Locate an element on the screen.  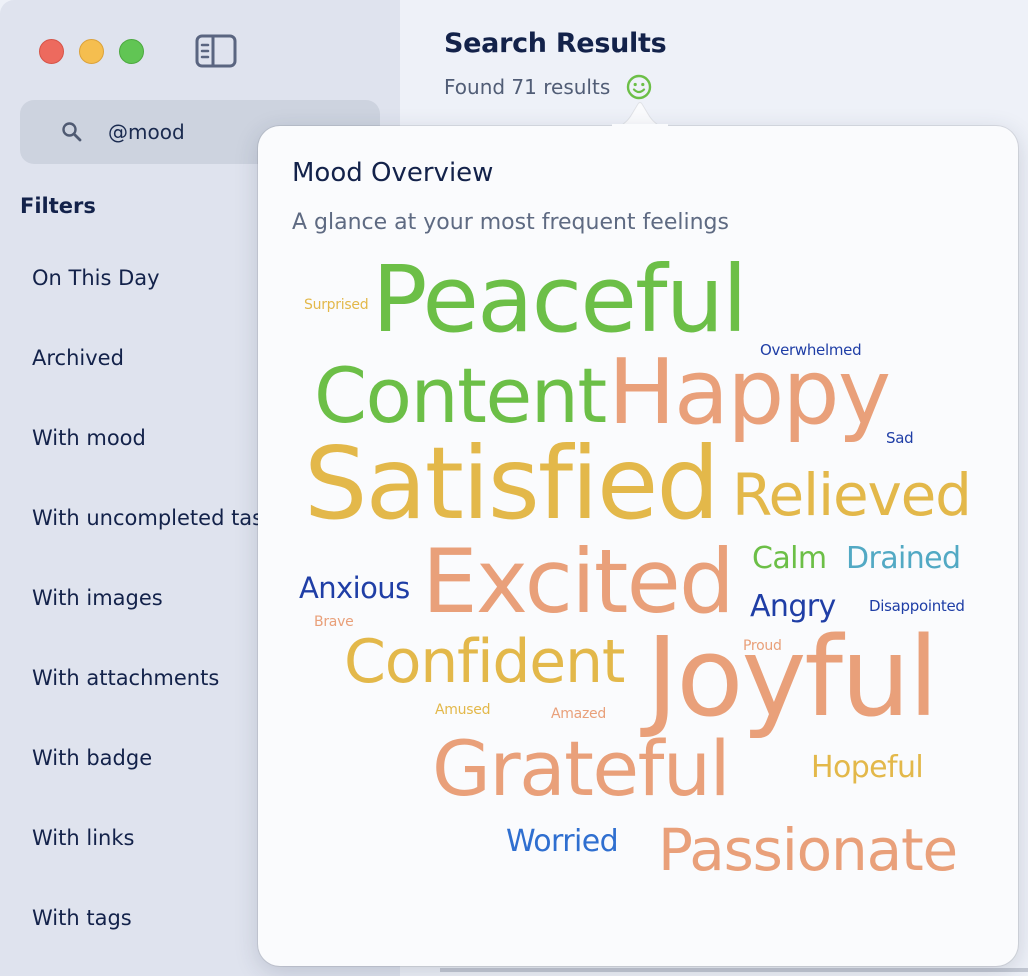
filter-with-uncompleted-tasks: With uncompleted tasks is located at coordinates (159, 518).